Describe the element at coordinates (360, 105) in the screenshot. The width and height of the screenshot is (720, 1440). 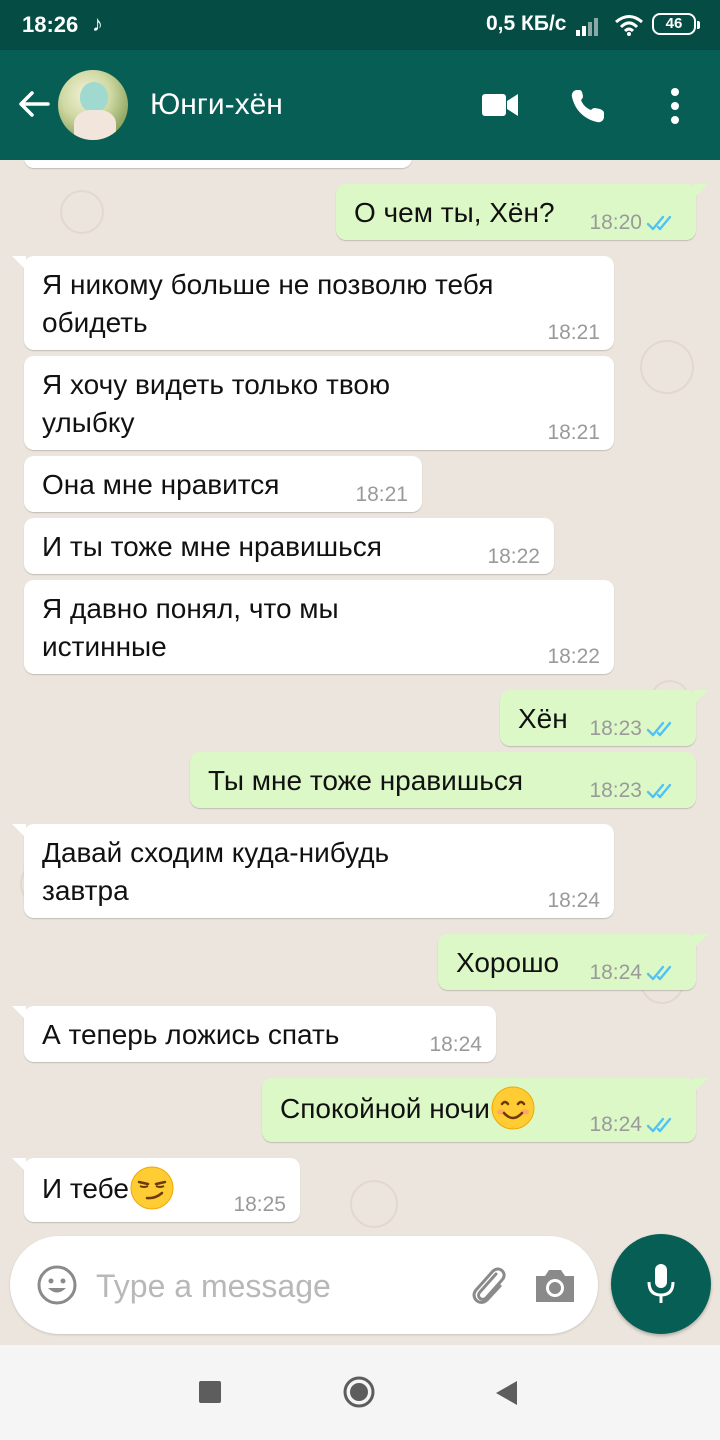
I see `chat-header: Юнги-хён` at that location.